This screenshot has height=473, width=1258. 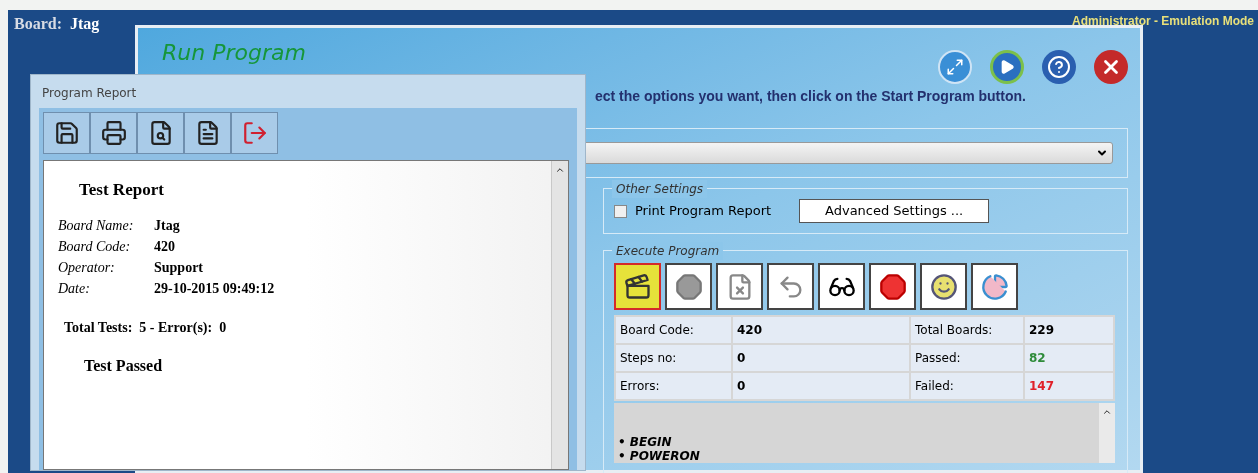 What do you see at coordinates (96, 225) in the screenshot?
I see `report-field-label: Board Name:` at bounding box center [96, 225].